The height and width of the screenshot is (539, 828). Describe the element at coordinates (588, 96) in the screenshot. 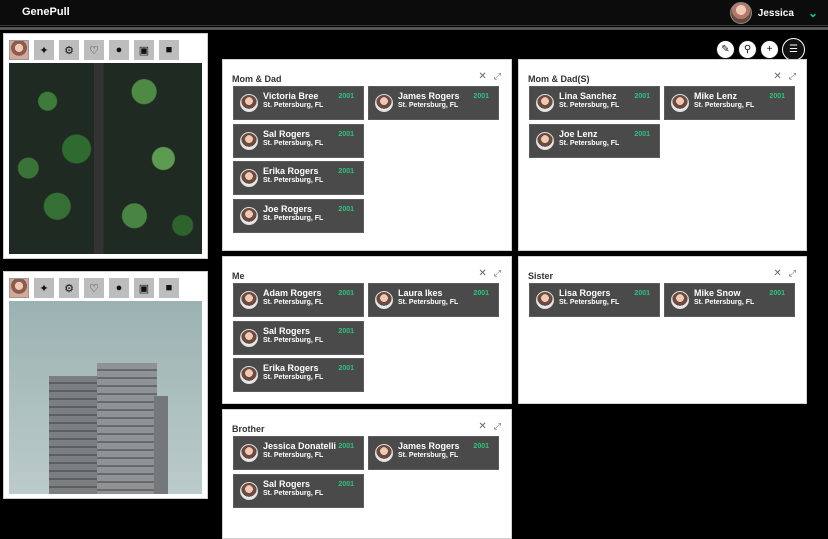

I see `person-name: Lina Sanchez` at that location.